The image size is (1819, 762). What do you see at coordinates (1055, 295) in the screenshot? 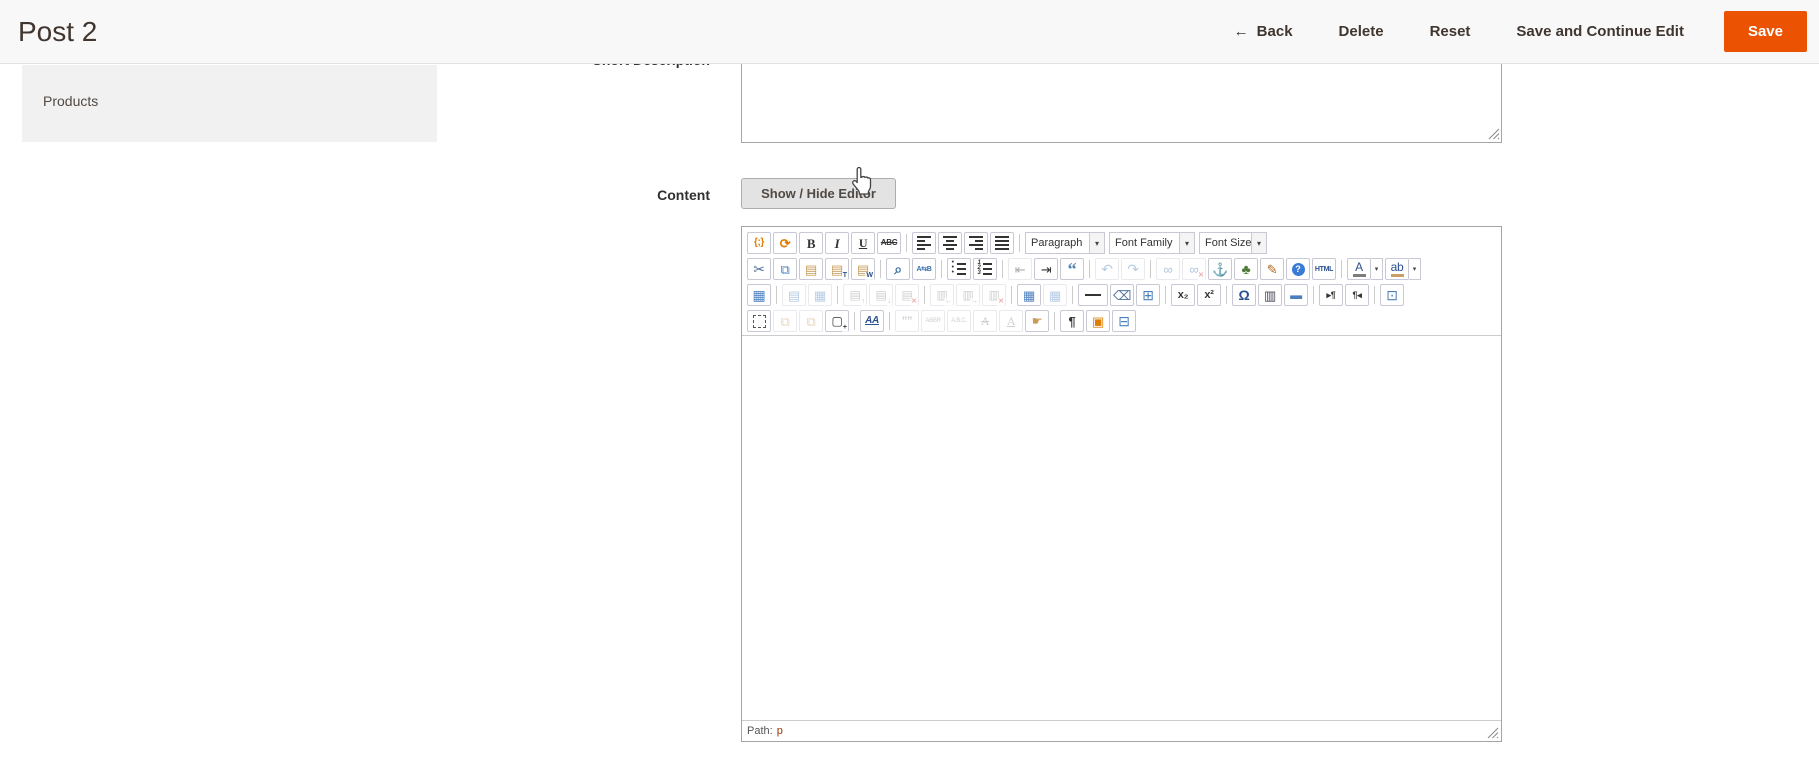
I see `merge-cells-button: ▦` at bounding box center [1055, 295].